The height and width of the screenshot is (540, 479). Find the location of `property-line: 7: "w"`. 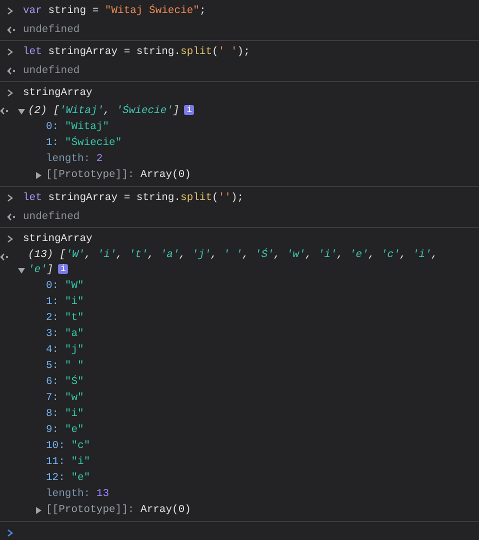

property-line: 7: "w" is located at coordinates (65, 398).